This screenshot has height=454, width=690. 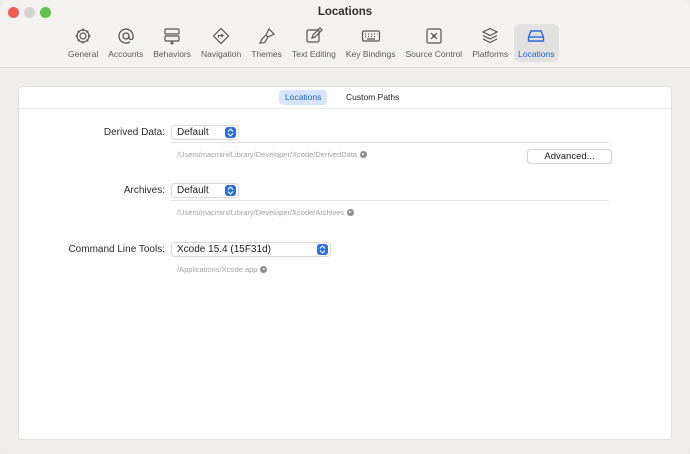 What do you see at coordinates (126, 54) in the screenshot?
I see `tab-label: Accounts` at bounding box center [126, 54].